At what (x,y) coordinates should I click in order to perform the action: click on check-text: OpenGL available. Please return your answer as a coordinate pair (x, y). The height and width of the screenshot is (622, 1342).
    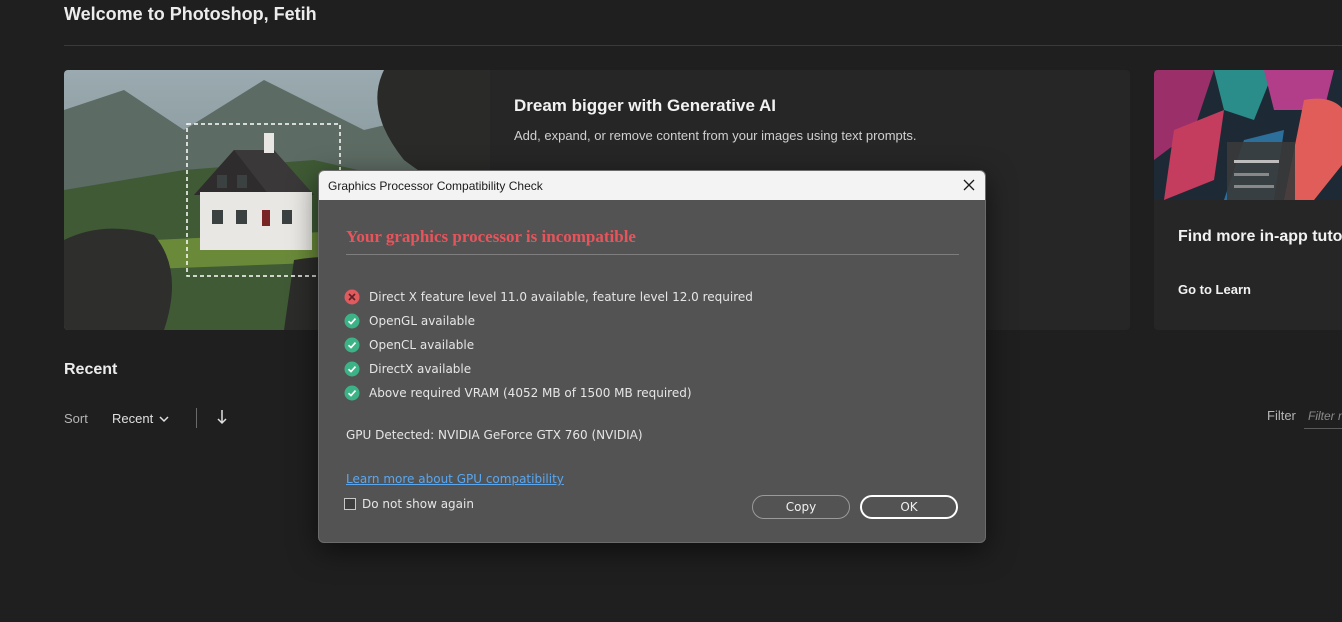
    Looking at the image, I should click on (422, 321).